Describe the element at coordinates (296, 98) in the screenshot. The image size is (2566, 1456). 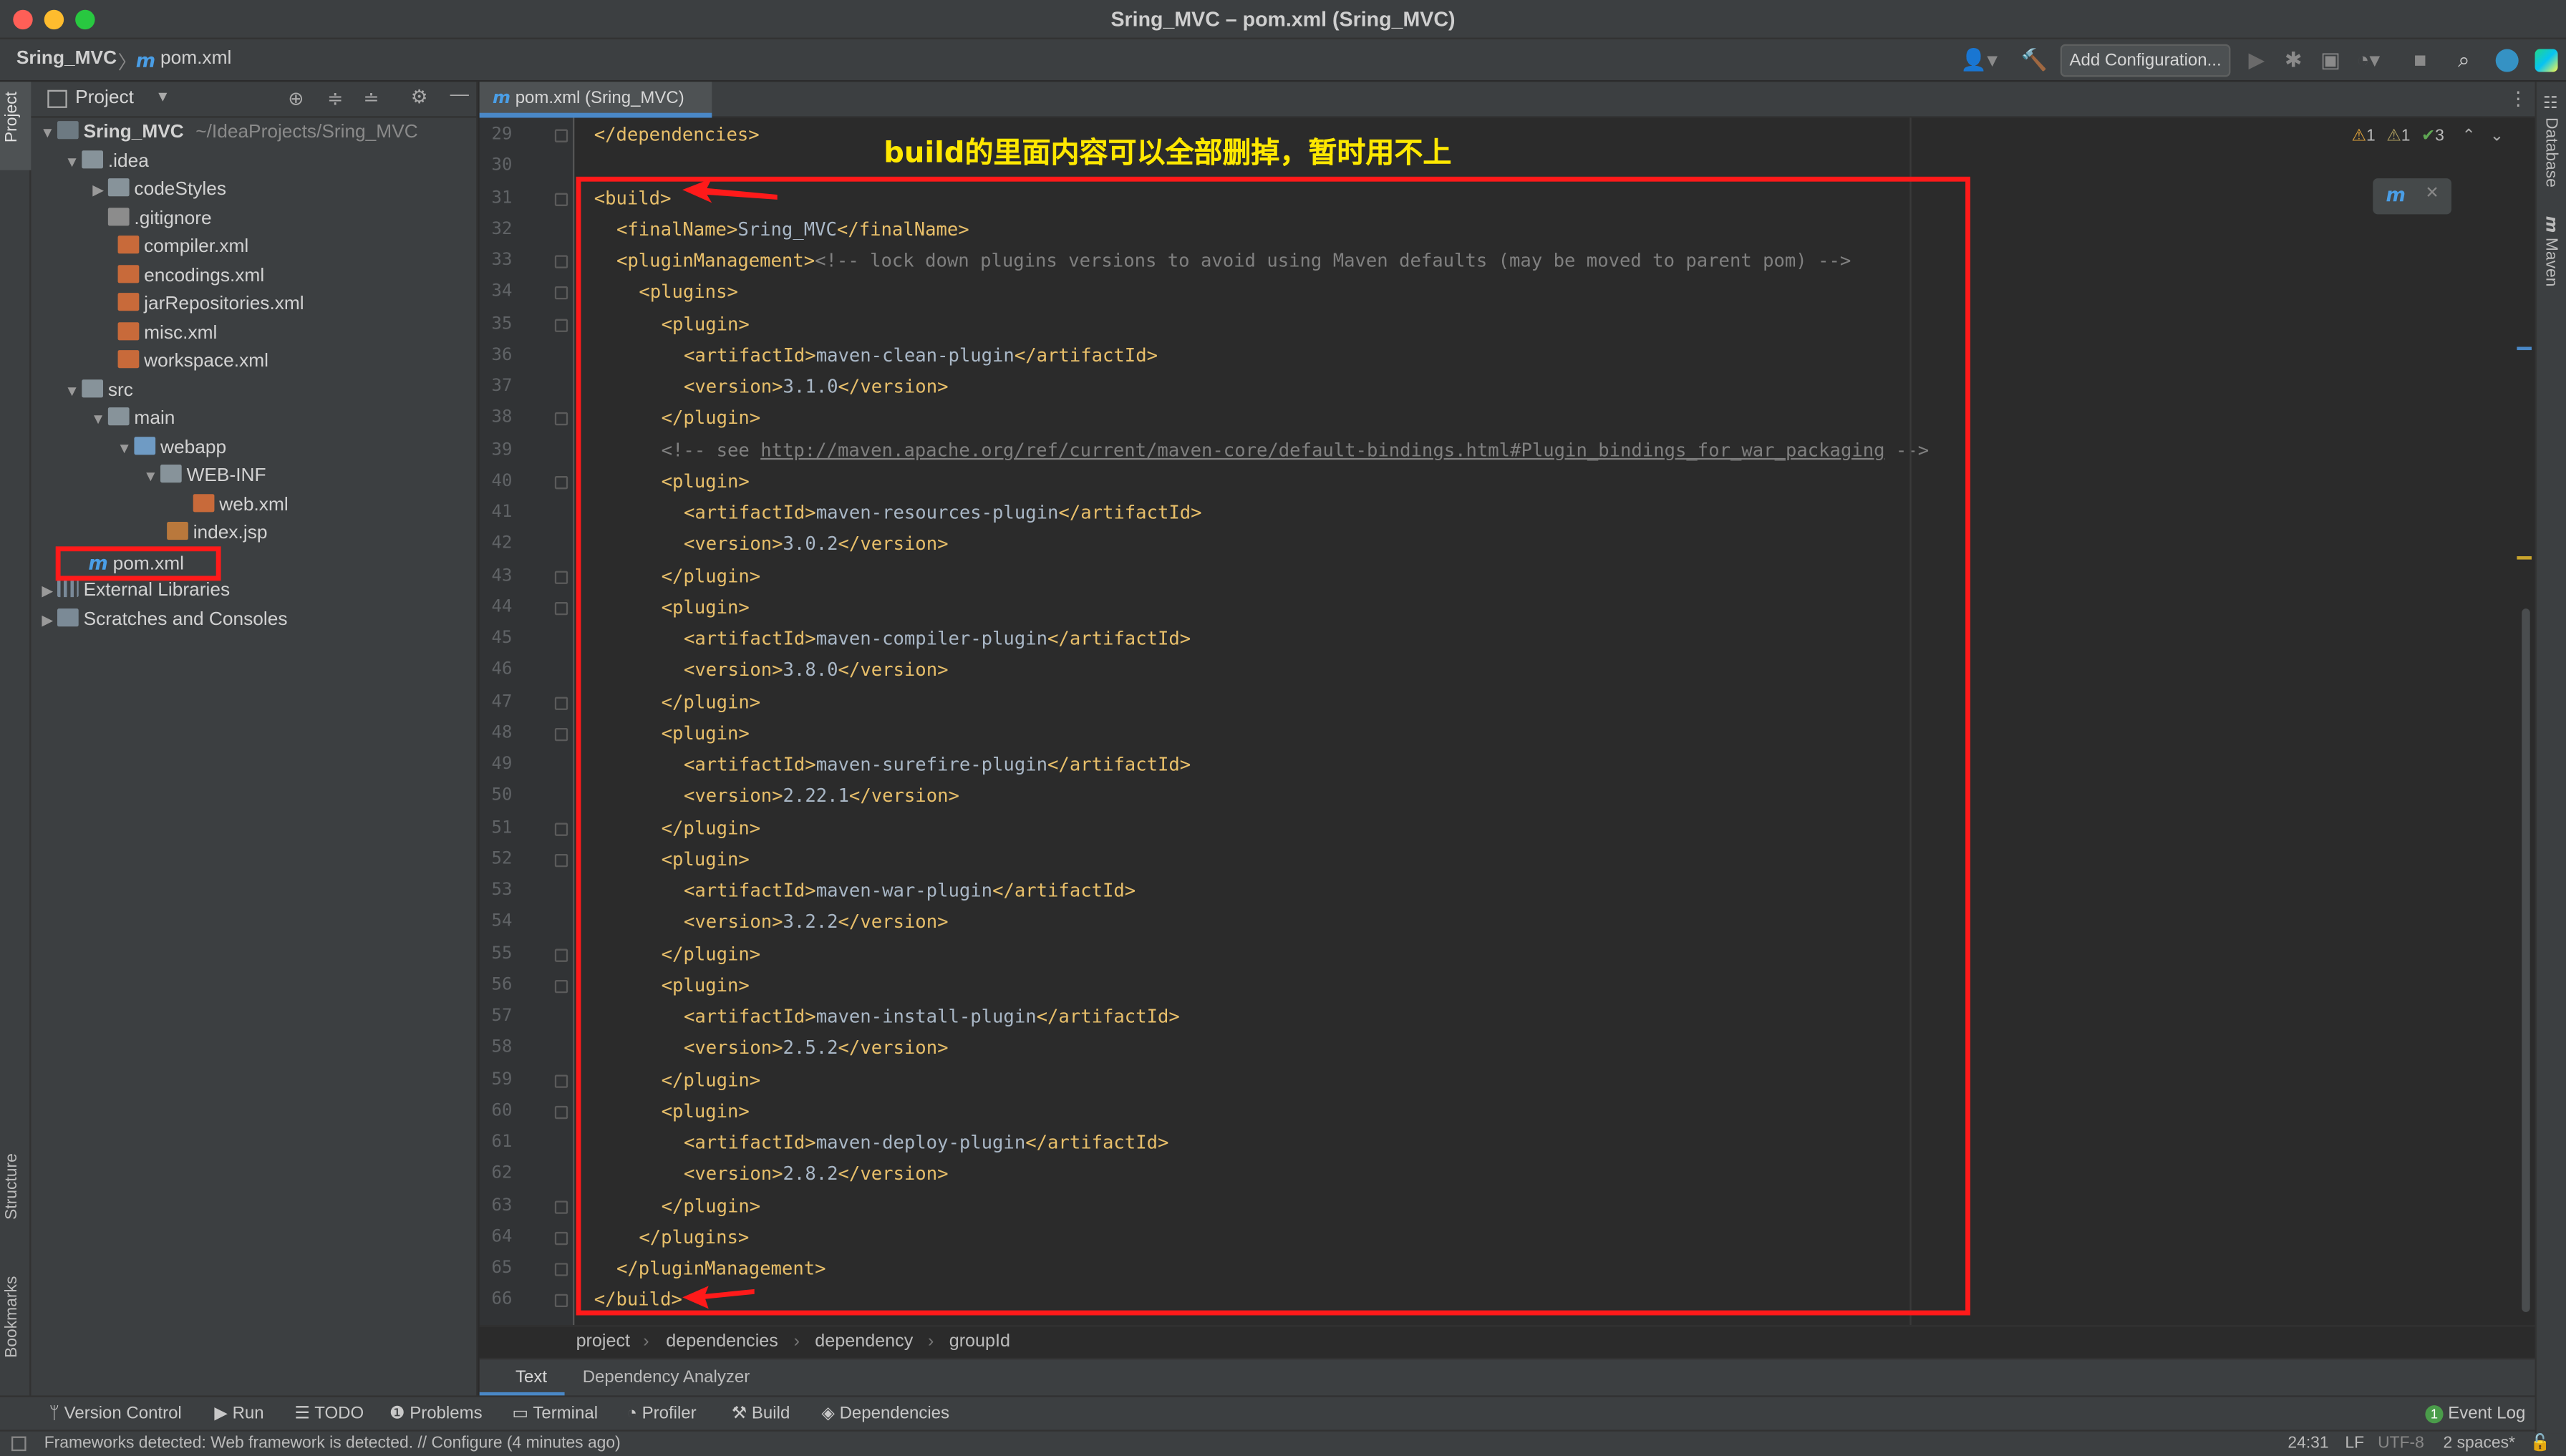
I see `locate-icon: ⊕` at that location.